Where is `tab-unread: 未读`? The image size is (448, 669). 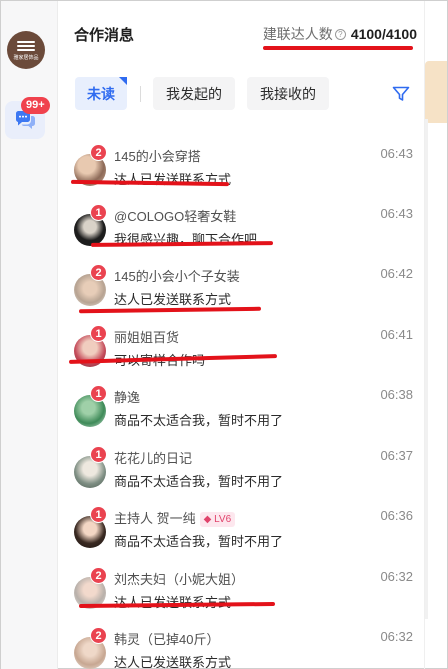 tab-unread: 未读 is located at coordinates (101, 93).